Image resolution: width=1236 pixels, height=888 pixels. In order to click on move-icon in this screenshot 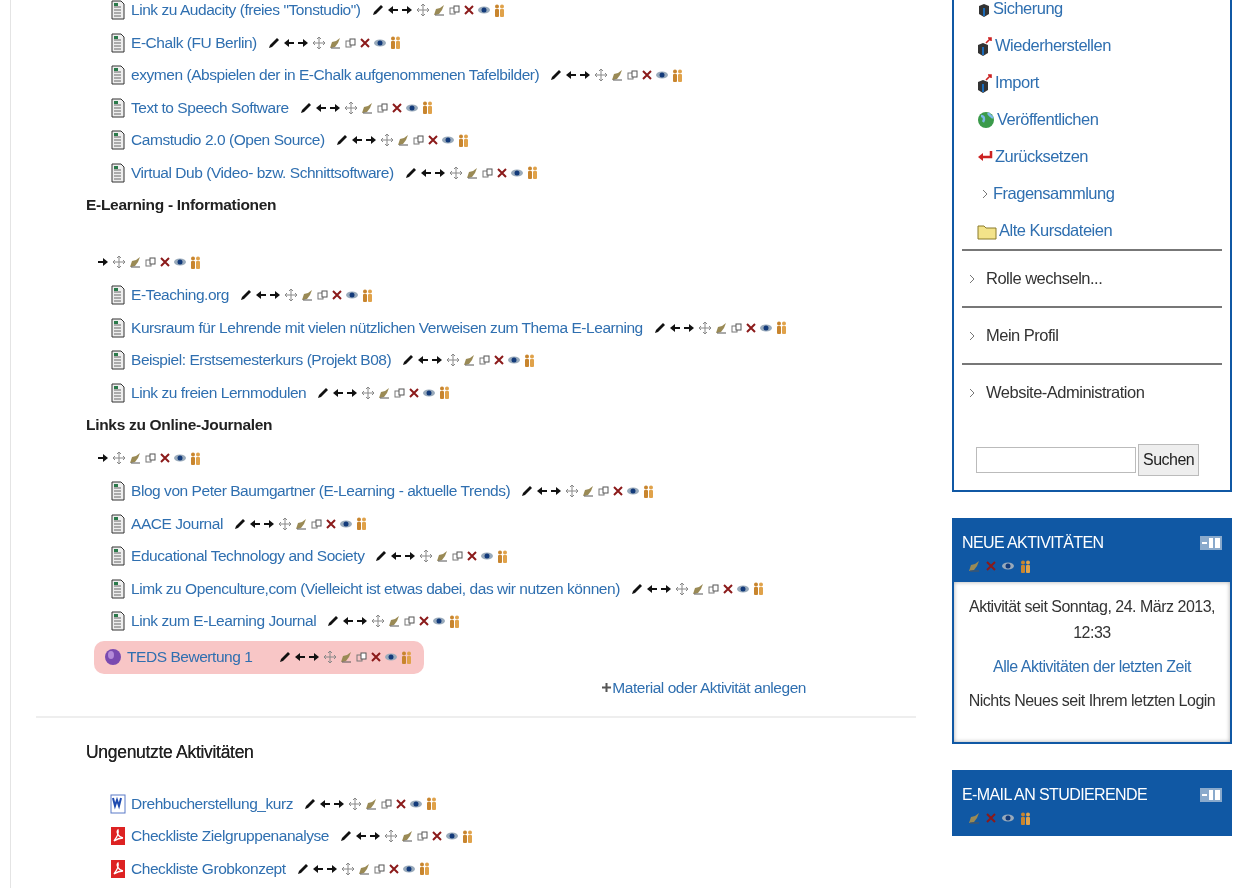, I will do `click(119, 458)`.